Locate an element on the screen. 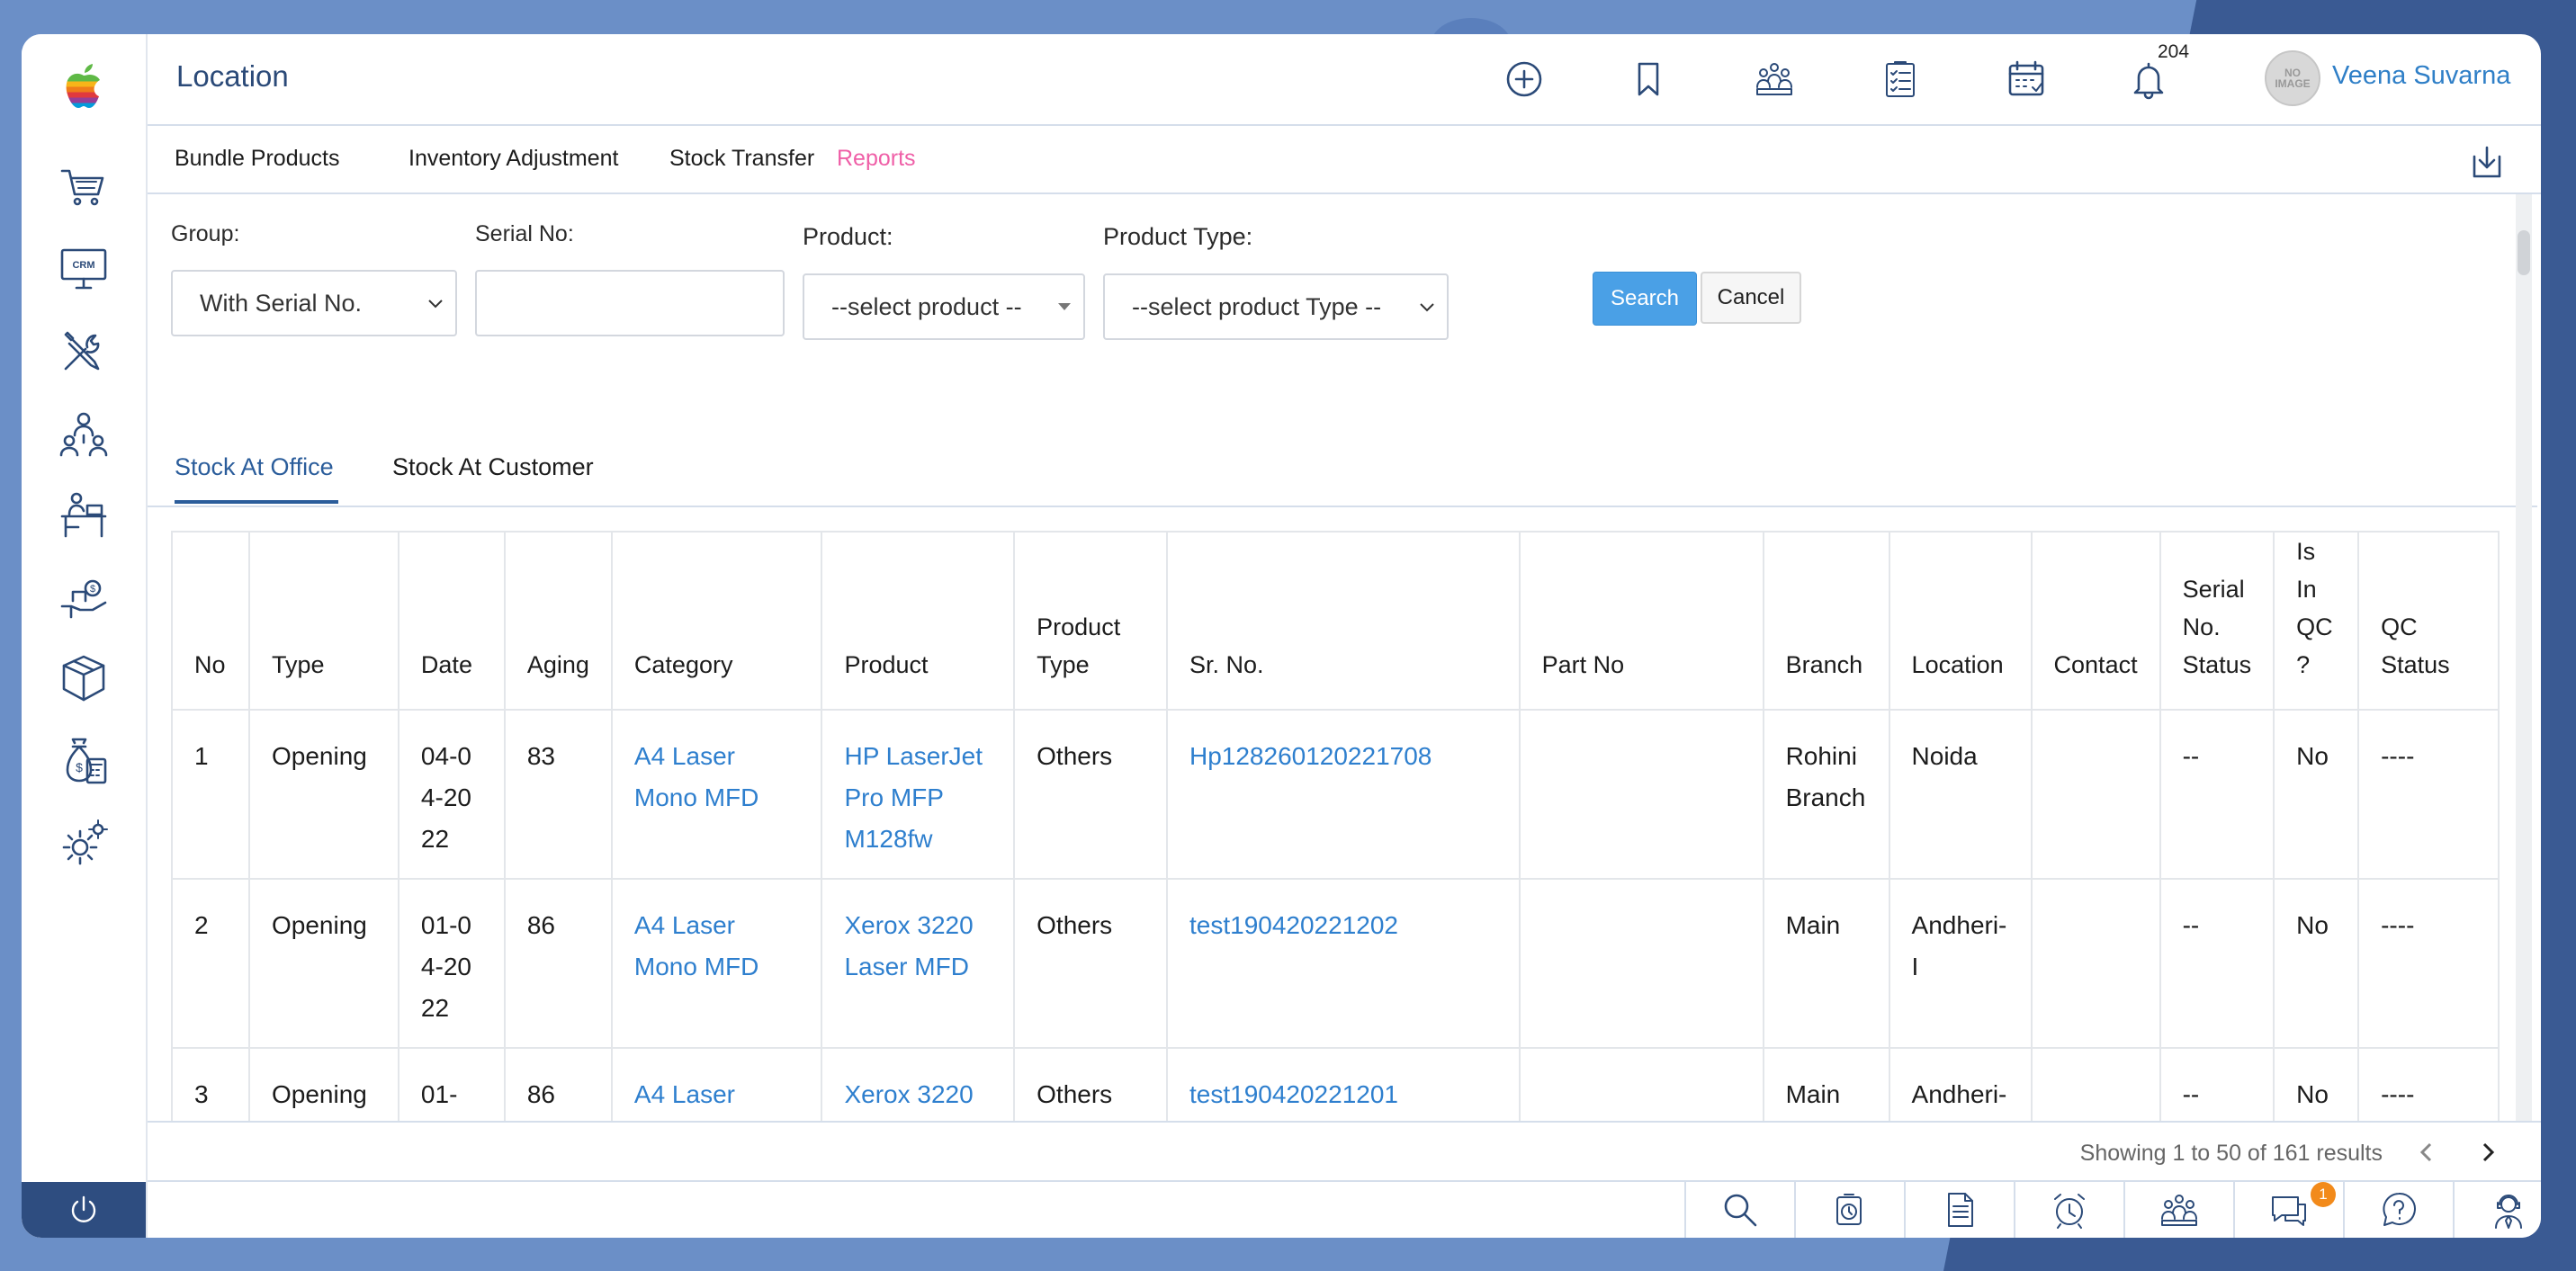 This screenshot has width=2576, height=1271. timer-icon is located at coordinates (1849, 1210).